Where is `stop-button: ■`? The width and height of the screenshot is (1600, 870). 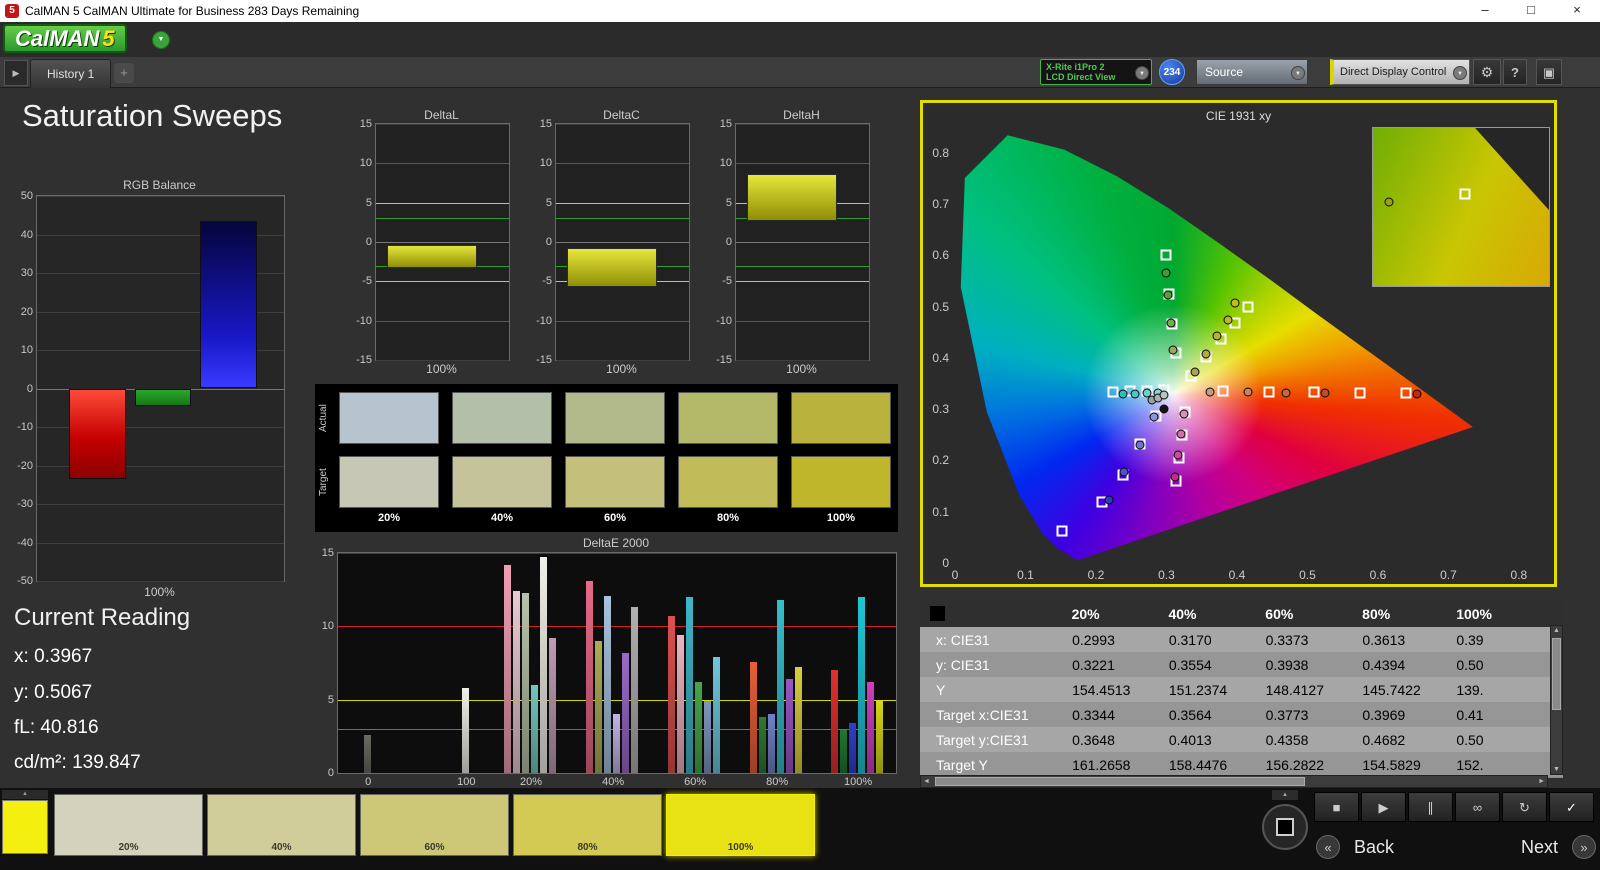 stop-button: ■ is located at coordinates (1336, 807).